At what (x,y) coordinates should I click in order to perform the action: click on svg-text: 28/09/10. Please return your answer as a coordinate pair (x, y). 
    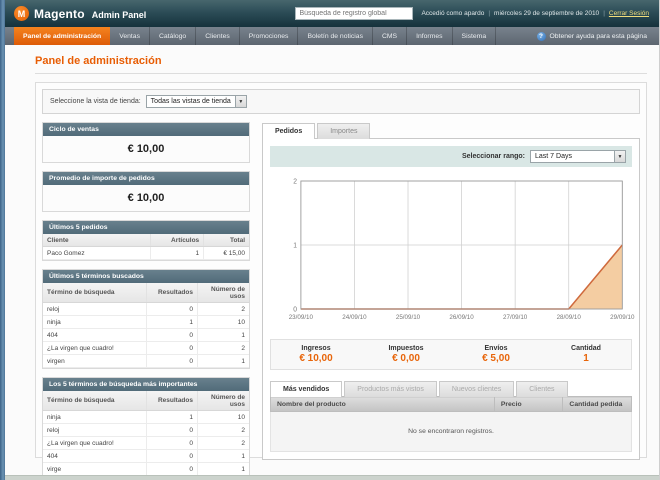
    Looking at the image, I should click on (569, 317).